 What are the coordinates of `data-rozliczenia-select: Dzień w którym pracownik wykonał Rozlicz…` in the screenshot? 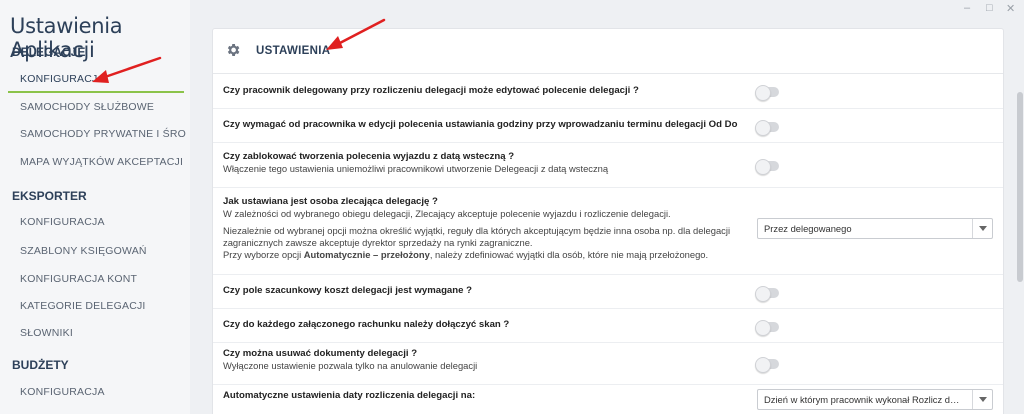 It's located at (875, 399).